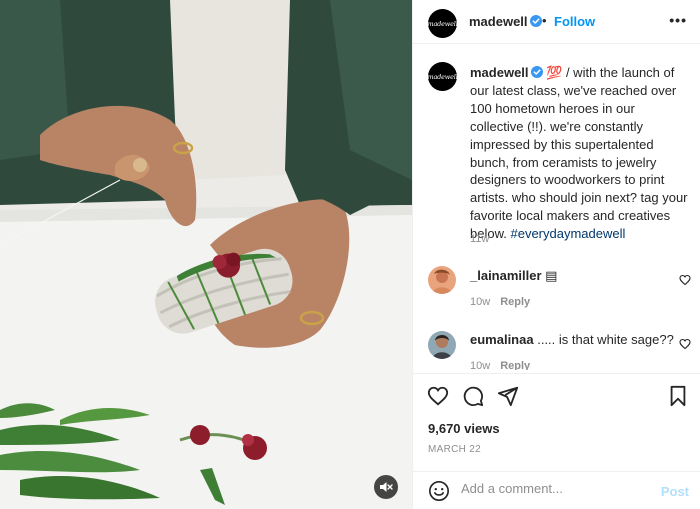 The image size is (700, 509). What do you see at coordinates (454, 449) in the screenshot?
I see `post-date: MARCH 22` at bounding box center [454, 449].